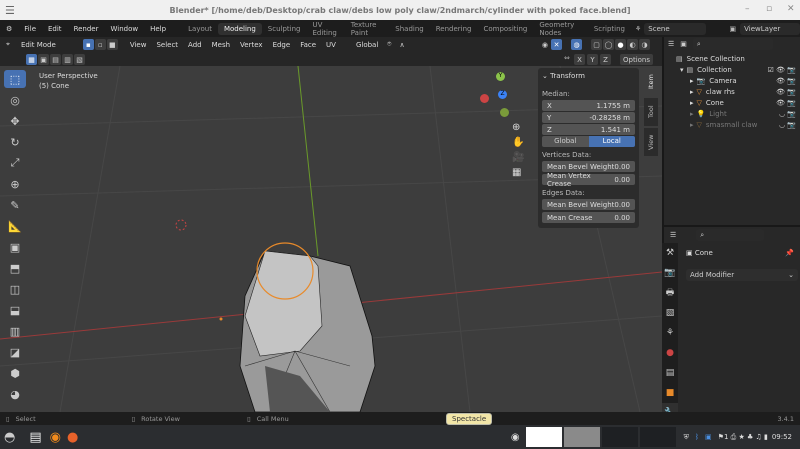  What do you see at coordinates (15, 247) in the screenshot?
I see `add-cube-tool-icon: ▣` at bounding box center [15, 247].